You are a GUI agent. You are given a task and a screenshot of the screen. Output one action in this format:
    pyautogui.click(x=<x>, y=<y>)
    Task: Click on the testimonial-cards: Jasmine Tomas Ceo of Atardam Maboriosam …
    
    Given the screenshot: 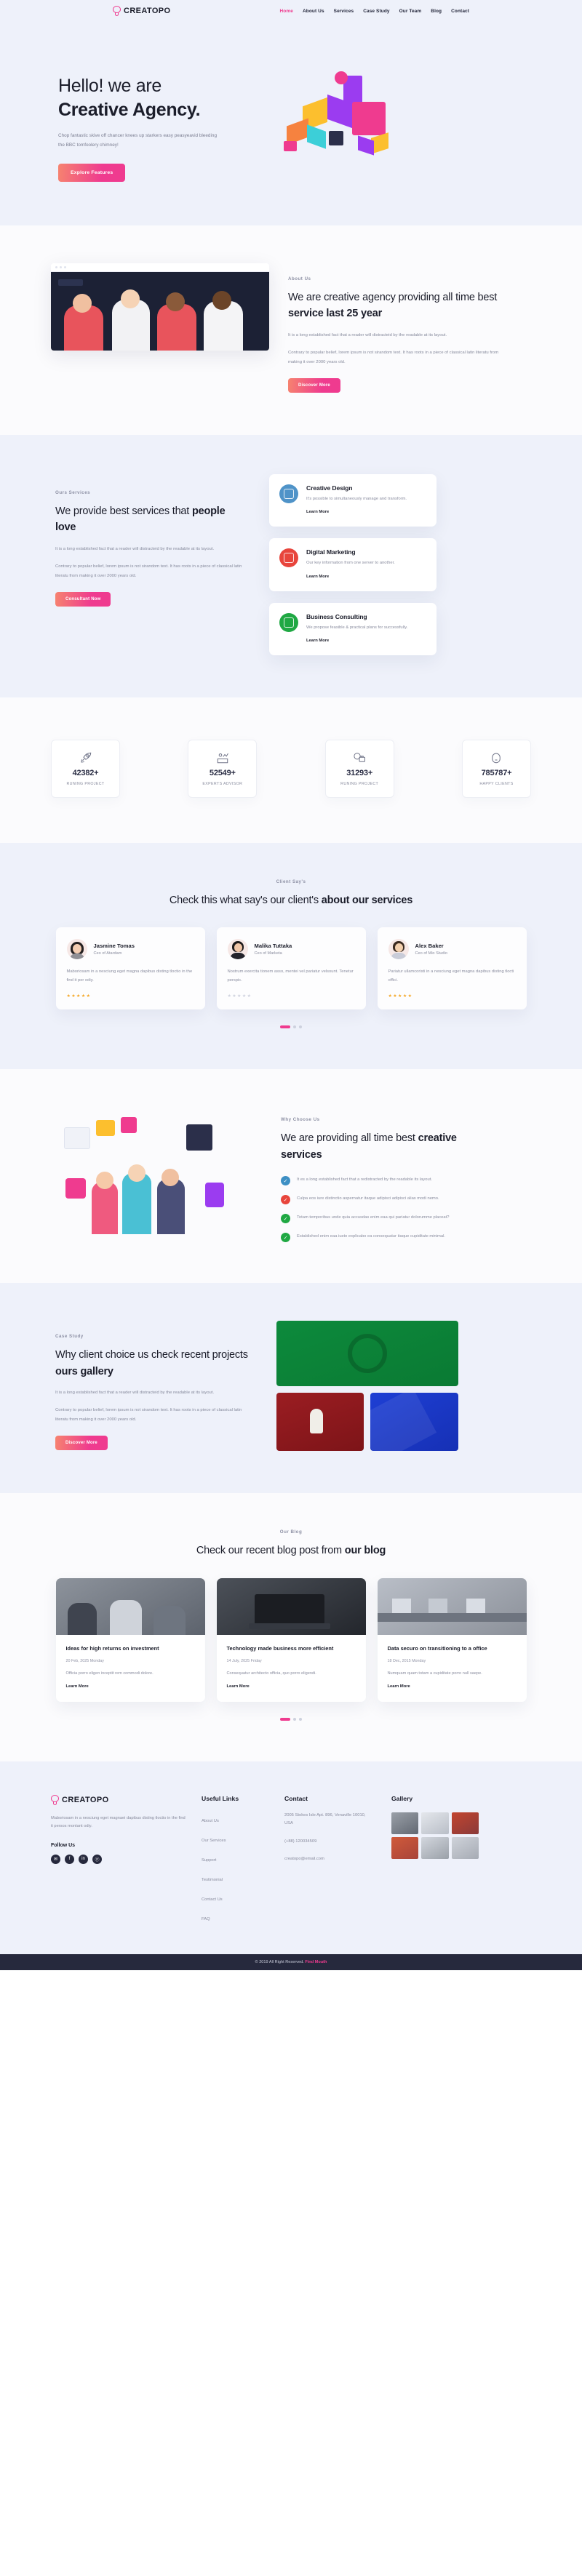 What is the action you would take?
    pyautogui.click(x=291, y=968)
    